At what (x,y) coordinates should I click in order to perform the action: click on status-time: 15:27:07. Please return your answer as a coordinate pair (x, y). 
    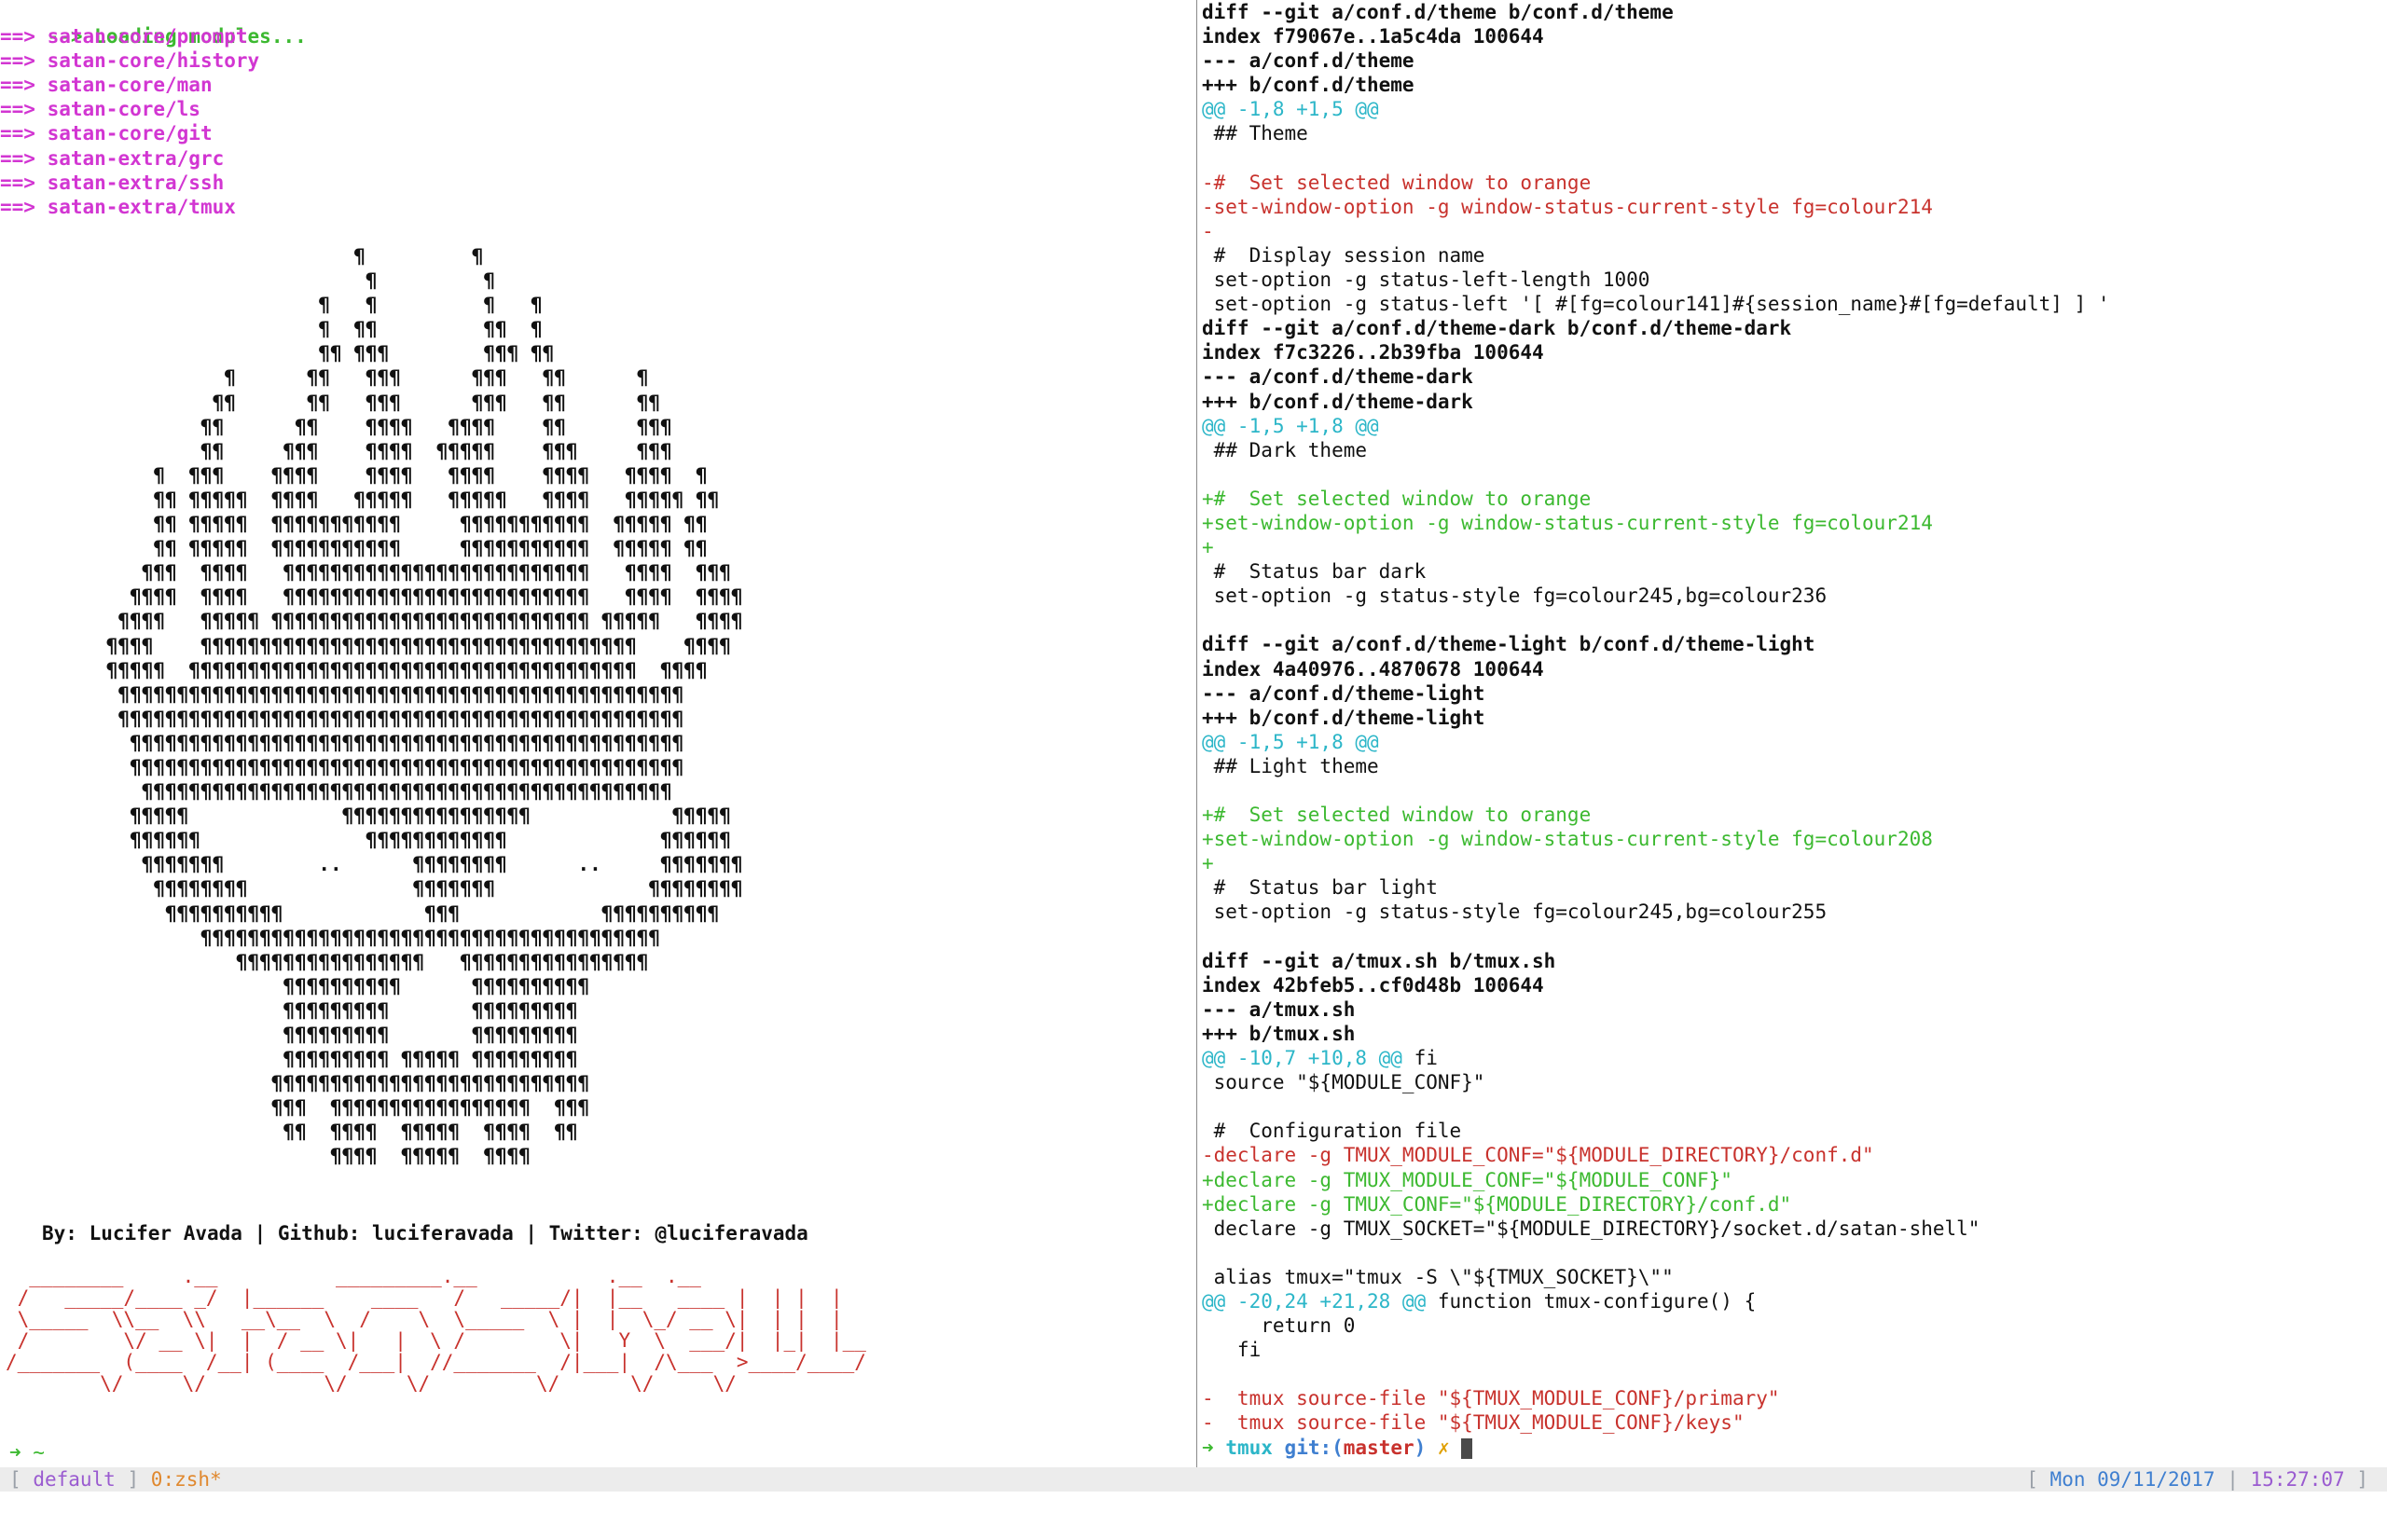
    Looking at the image, I should click on (2297, 1479).